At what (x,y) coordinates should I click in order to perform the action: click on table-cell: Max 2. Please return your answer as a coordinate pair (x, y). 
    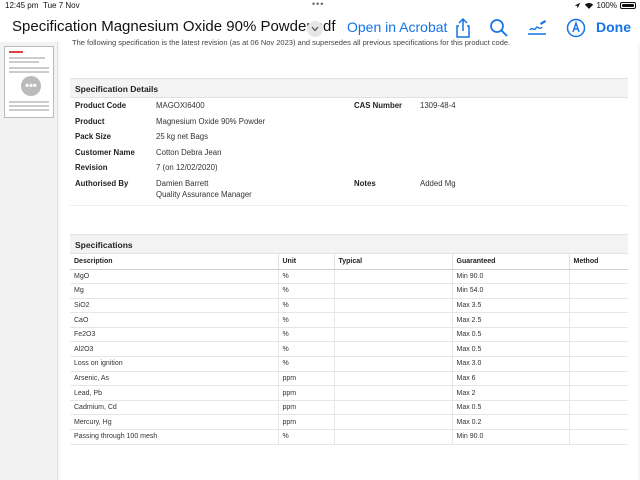
    Looking at the image, I should click on (511, 393).